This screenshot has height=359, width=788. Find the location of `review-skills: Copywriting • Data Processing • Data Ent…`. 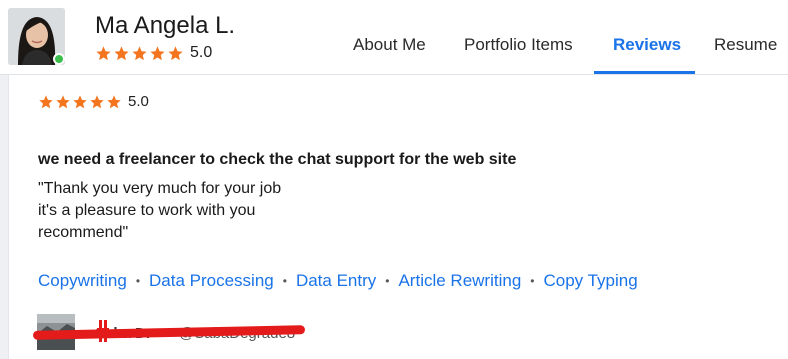

review-skills: Copywriting • Data Processing • Data Ent… is located at coordinates (338, 281).